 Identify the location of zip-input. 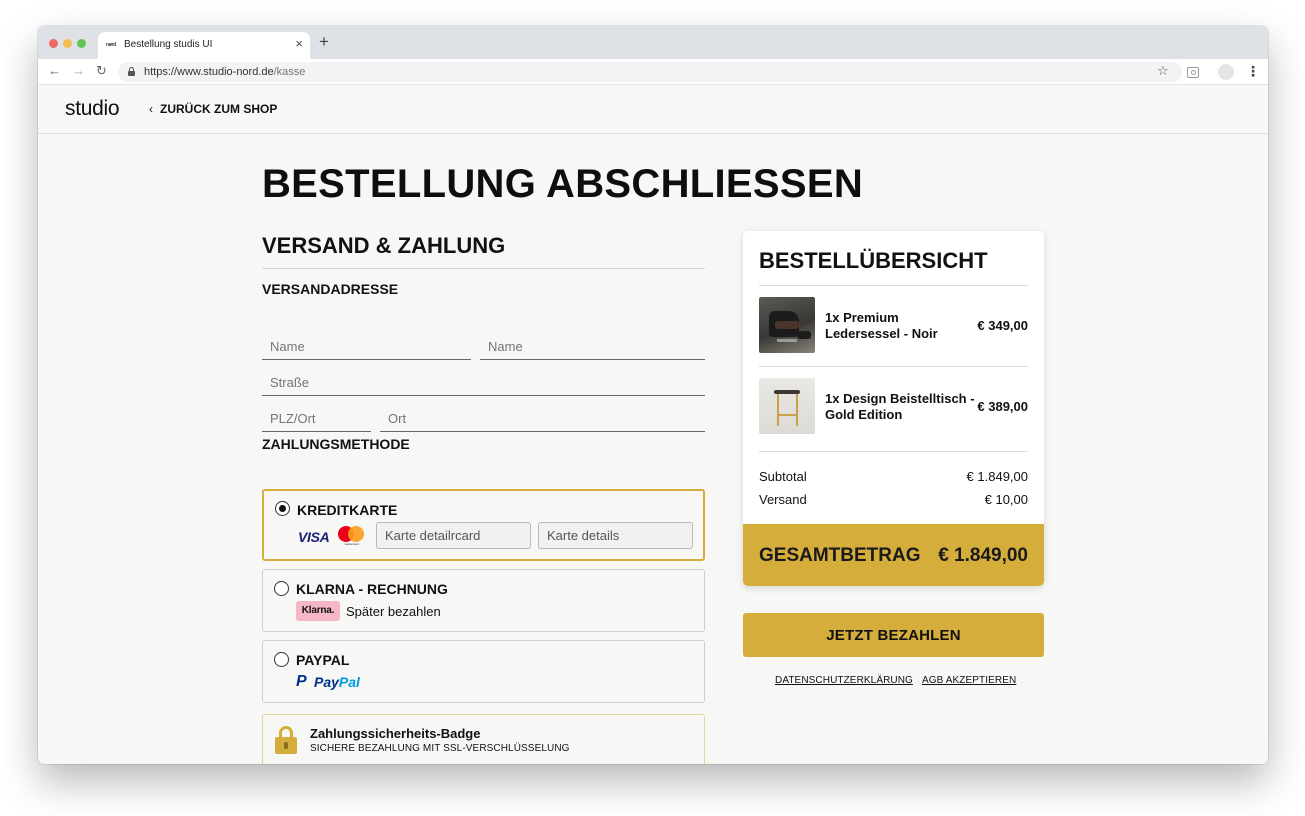
(320, 418).